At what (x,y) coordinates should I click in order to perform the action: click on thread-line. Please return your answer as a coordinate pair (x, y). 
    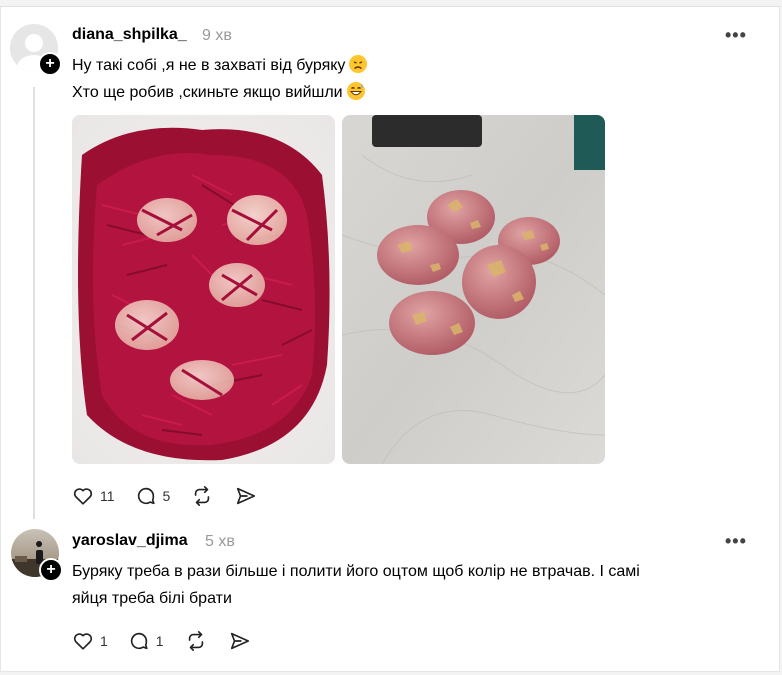
    Looking at the image, I should click on (34, 303).